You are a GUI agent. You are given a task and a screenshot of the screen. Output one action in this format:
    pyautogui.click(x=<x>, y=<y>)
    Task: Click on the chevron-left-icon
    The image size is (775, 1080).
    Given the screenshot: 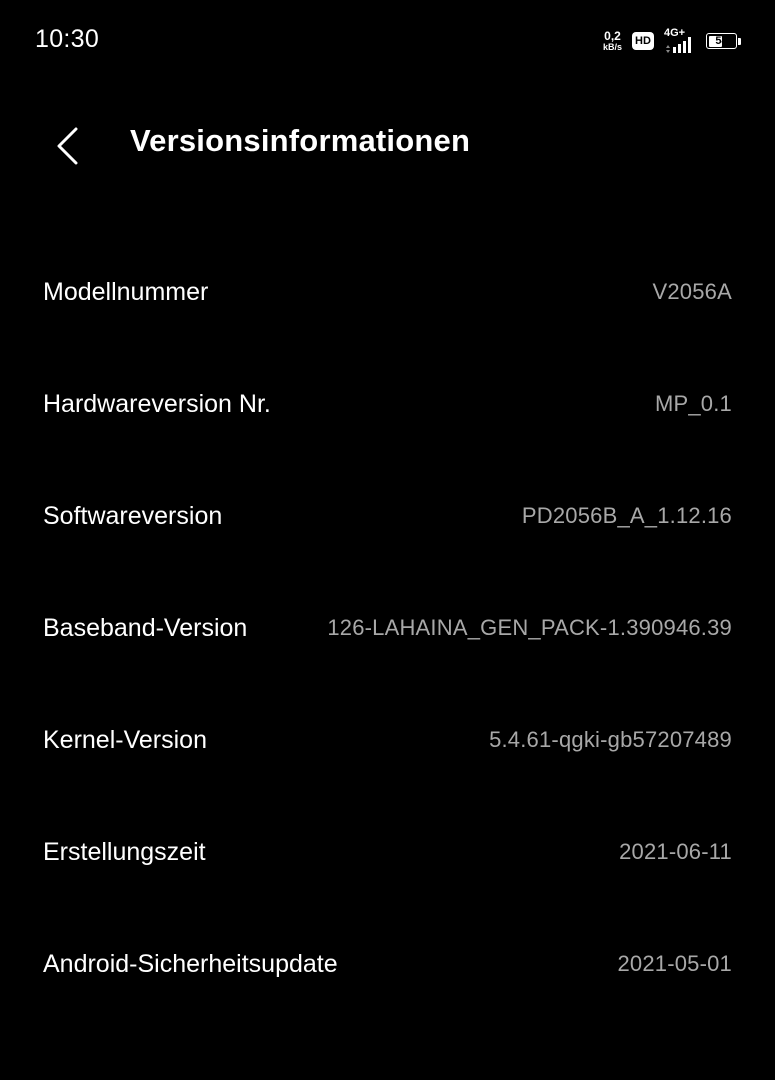 What is the action you would take?
    pyautogui.click(x=67, y=146)
    